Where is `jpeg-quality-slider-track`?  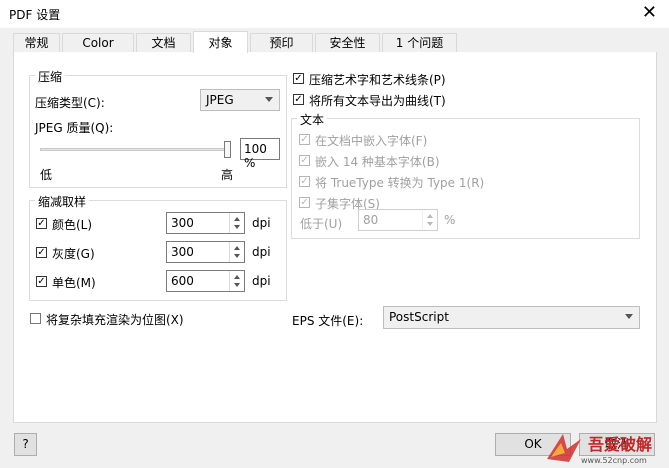
jpeg-quality-slider-track is located at coordinates (135, 149).